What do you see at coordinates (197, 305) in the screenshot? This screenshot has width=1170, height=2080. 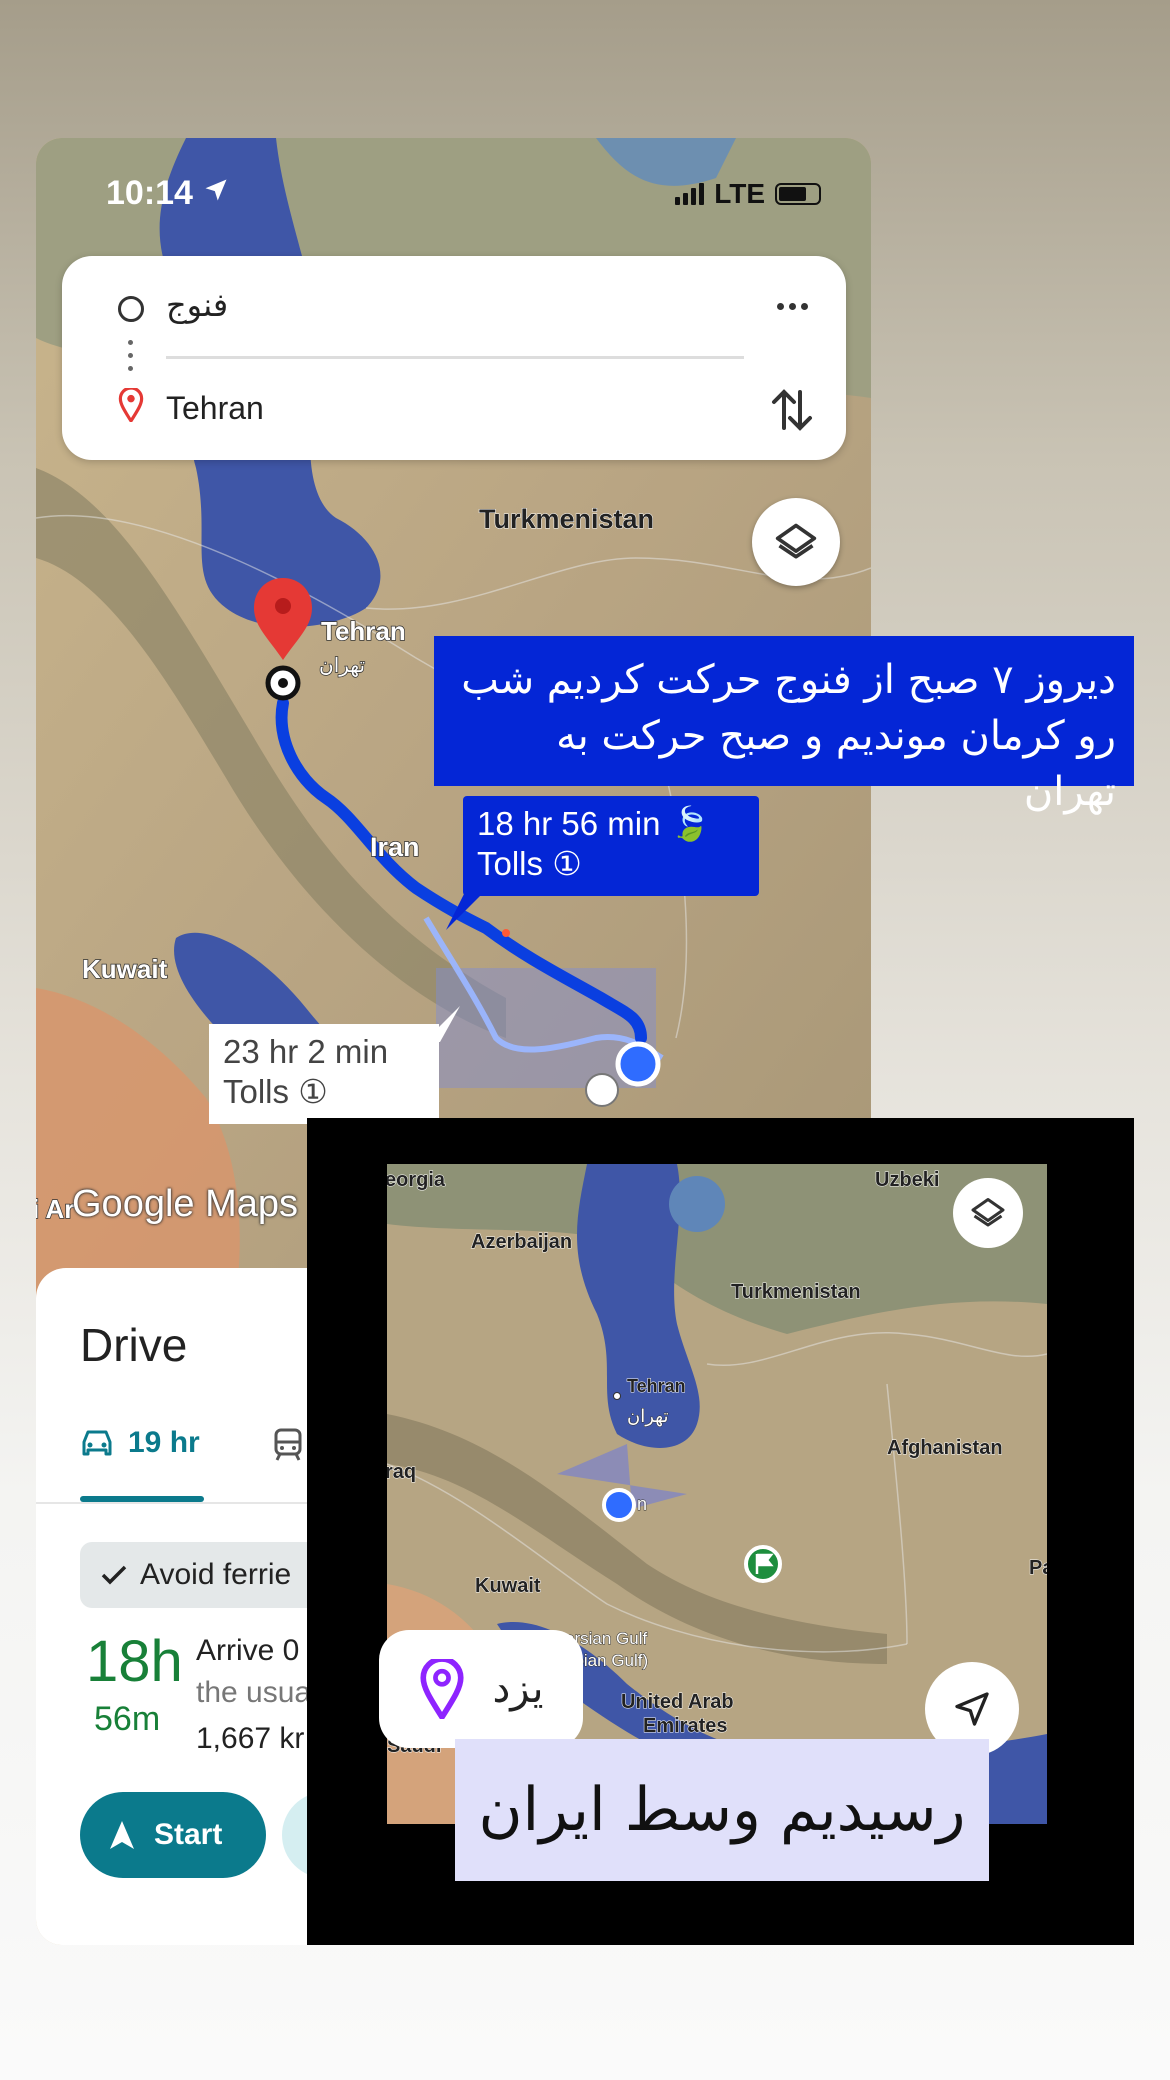 I see `origin-field: فنوج` at bounding box center [197, 305].